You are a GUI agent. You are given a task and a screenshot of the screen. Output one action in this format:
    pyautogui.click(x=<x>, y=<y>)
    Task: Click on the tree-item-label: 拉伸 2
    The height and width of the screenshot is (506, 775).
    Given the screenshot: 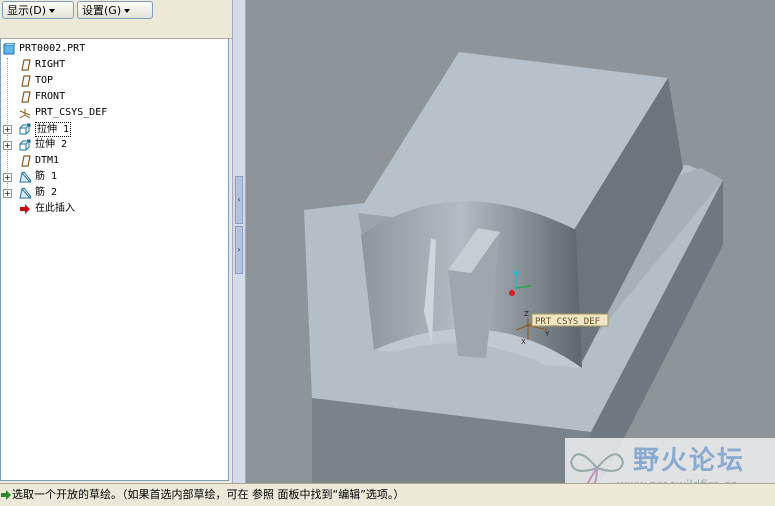 What is the action you would take?
    pyautogui.click(x=51, y=144)
    